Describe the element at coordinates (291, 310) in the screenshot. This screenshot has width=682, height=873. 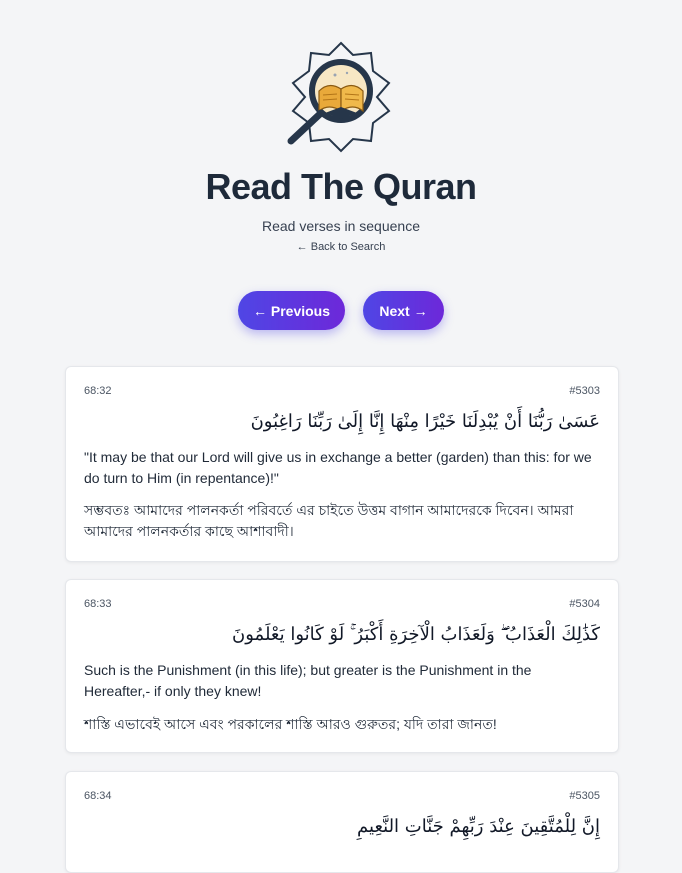
I see `previous-button: ← Previous` at that location.